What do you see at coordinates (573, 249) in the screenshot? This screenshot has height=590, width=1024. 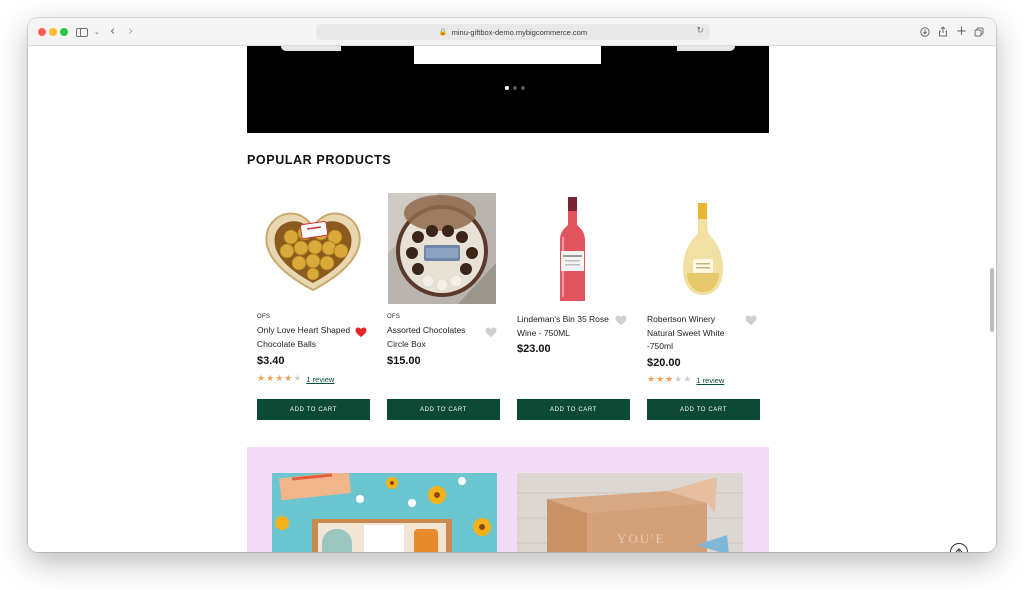 I see `product-image-rose-wine` at bounding box center [573, 249].